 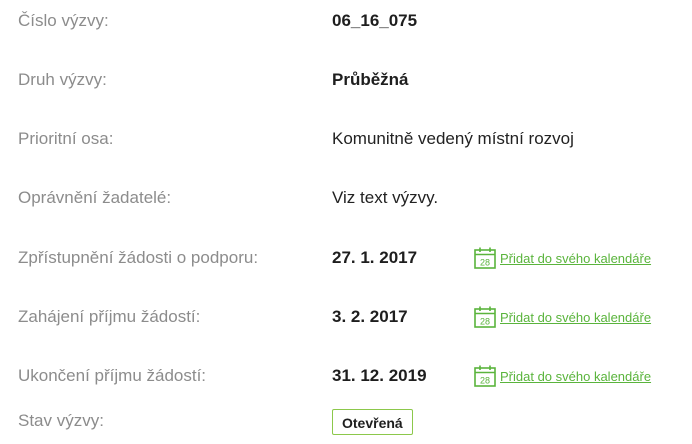 I want to click on intake-start-date: 3. 2. 2017, so click(x=370, y=316).